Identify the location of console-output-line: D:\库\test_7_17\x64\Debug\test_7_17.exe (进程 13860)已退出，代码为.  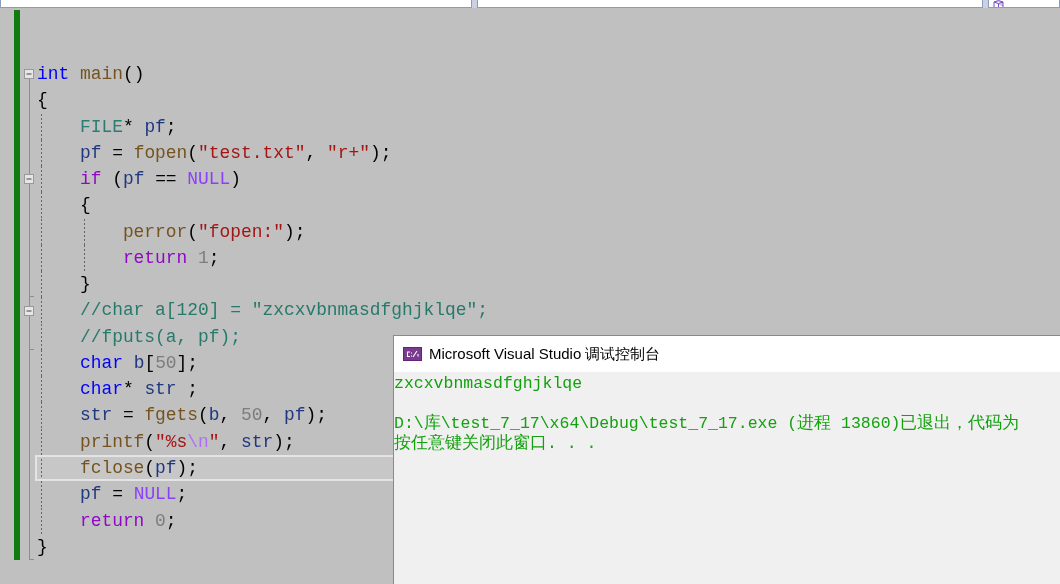
(707, 423).